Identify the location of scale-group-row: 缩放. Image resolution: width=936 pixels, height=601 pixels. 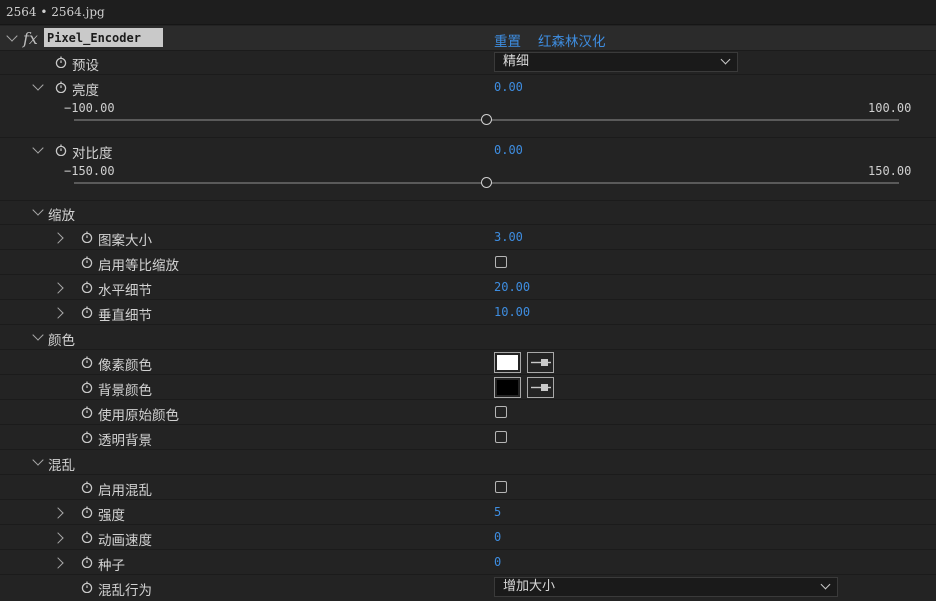
(468, 212).